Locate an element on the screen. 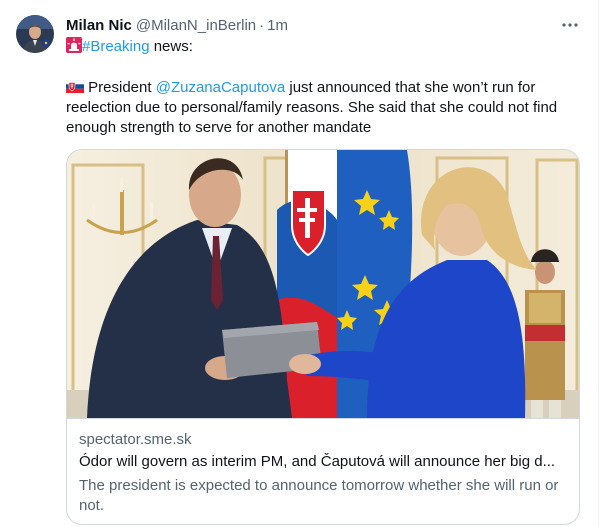 The image size is (600, 527). more-button is located at coordinates (570, 25).